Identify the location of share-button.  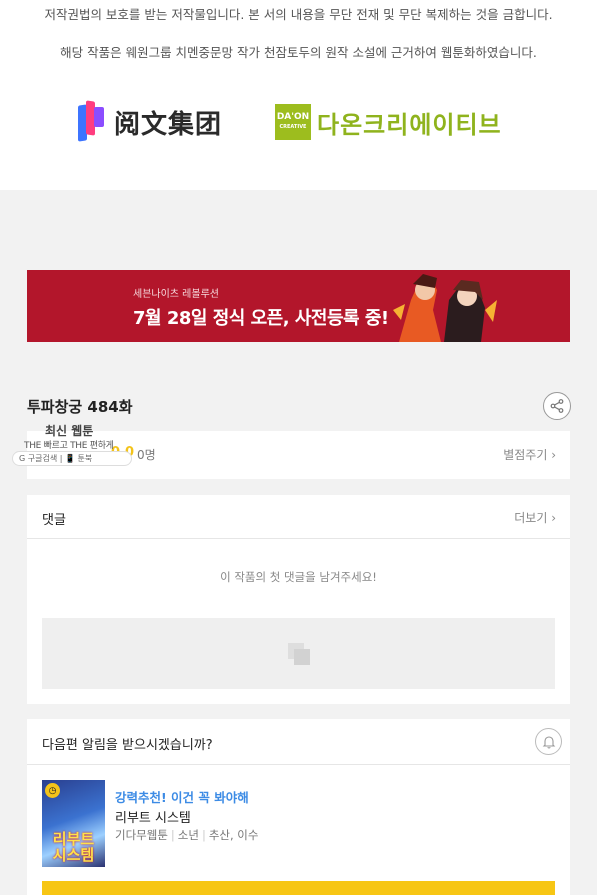
(557, 406).